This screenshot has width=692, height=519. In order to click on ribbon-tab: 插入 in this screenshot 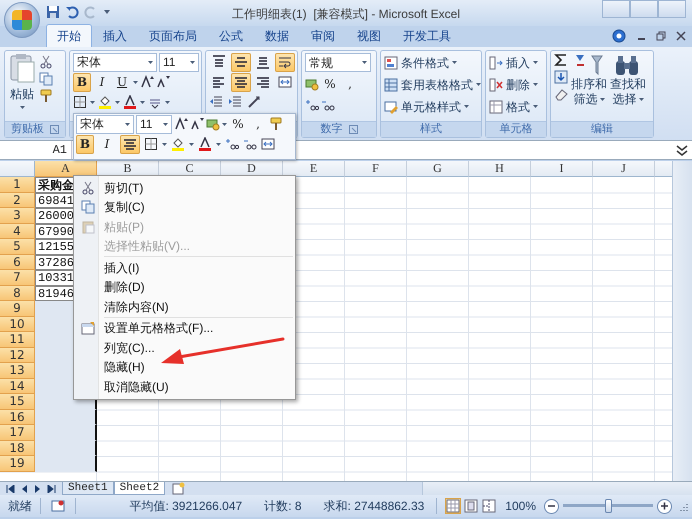, I will do `click(115, 35)`.